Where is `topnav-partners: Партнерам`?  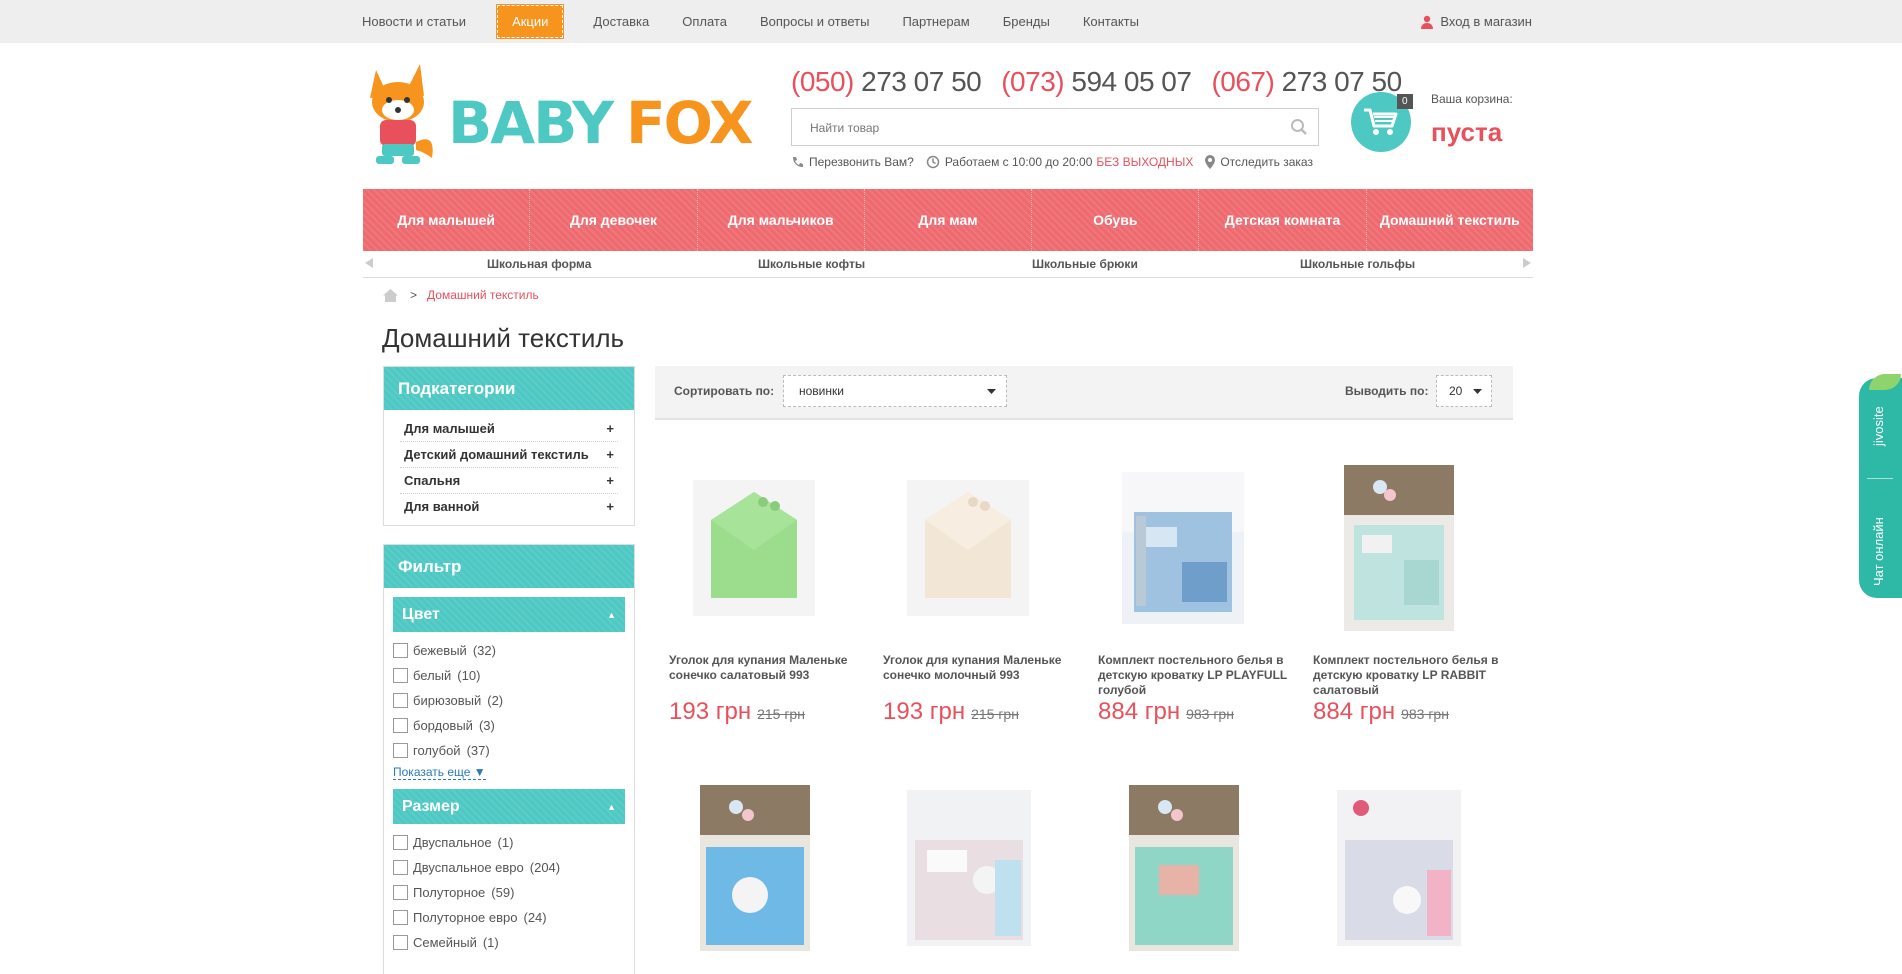 topnav-partners: Партнерам is located at coordinates (935, 21).